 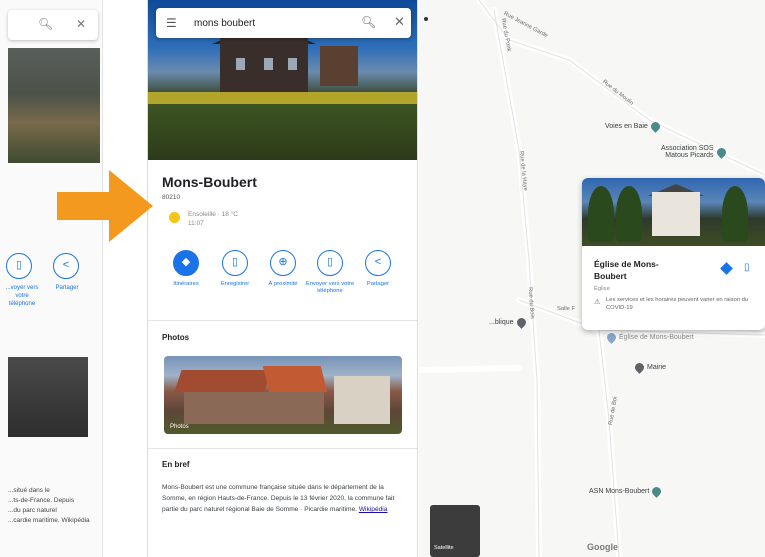 I want to click on place-title: Mons-Boubert, so click(x=209, y=182).